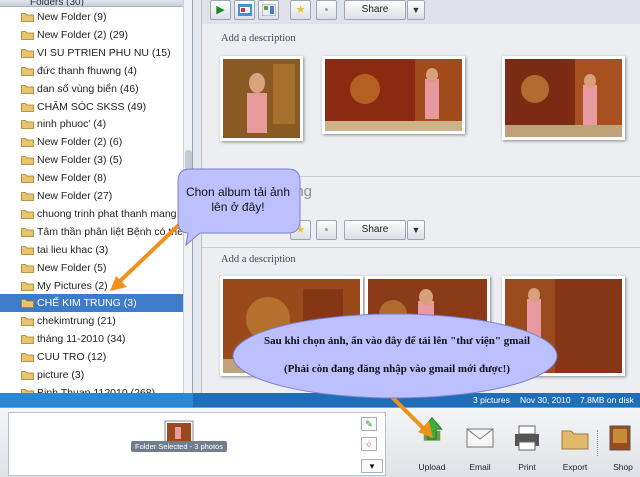 The height and width of the screenshot is (477, 640). I want to click on album-callout-arrow, so click(147, 255).